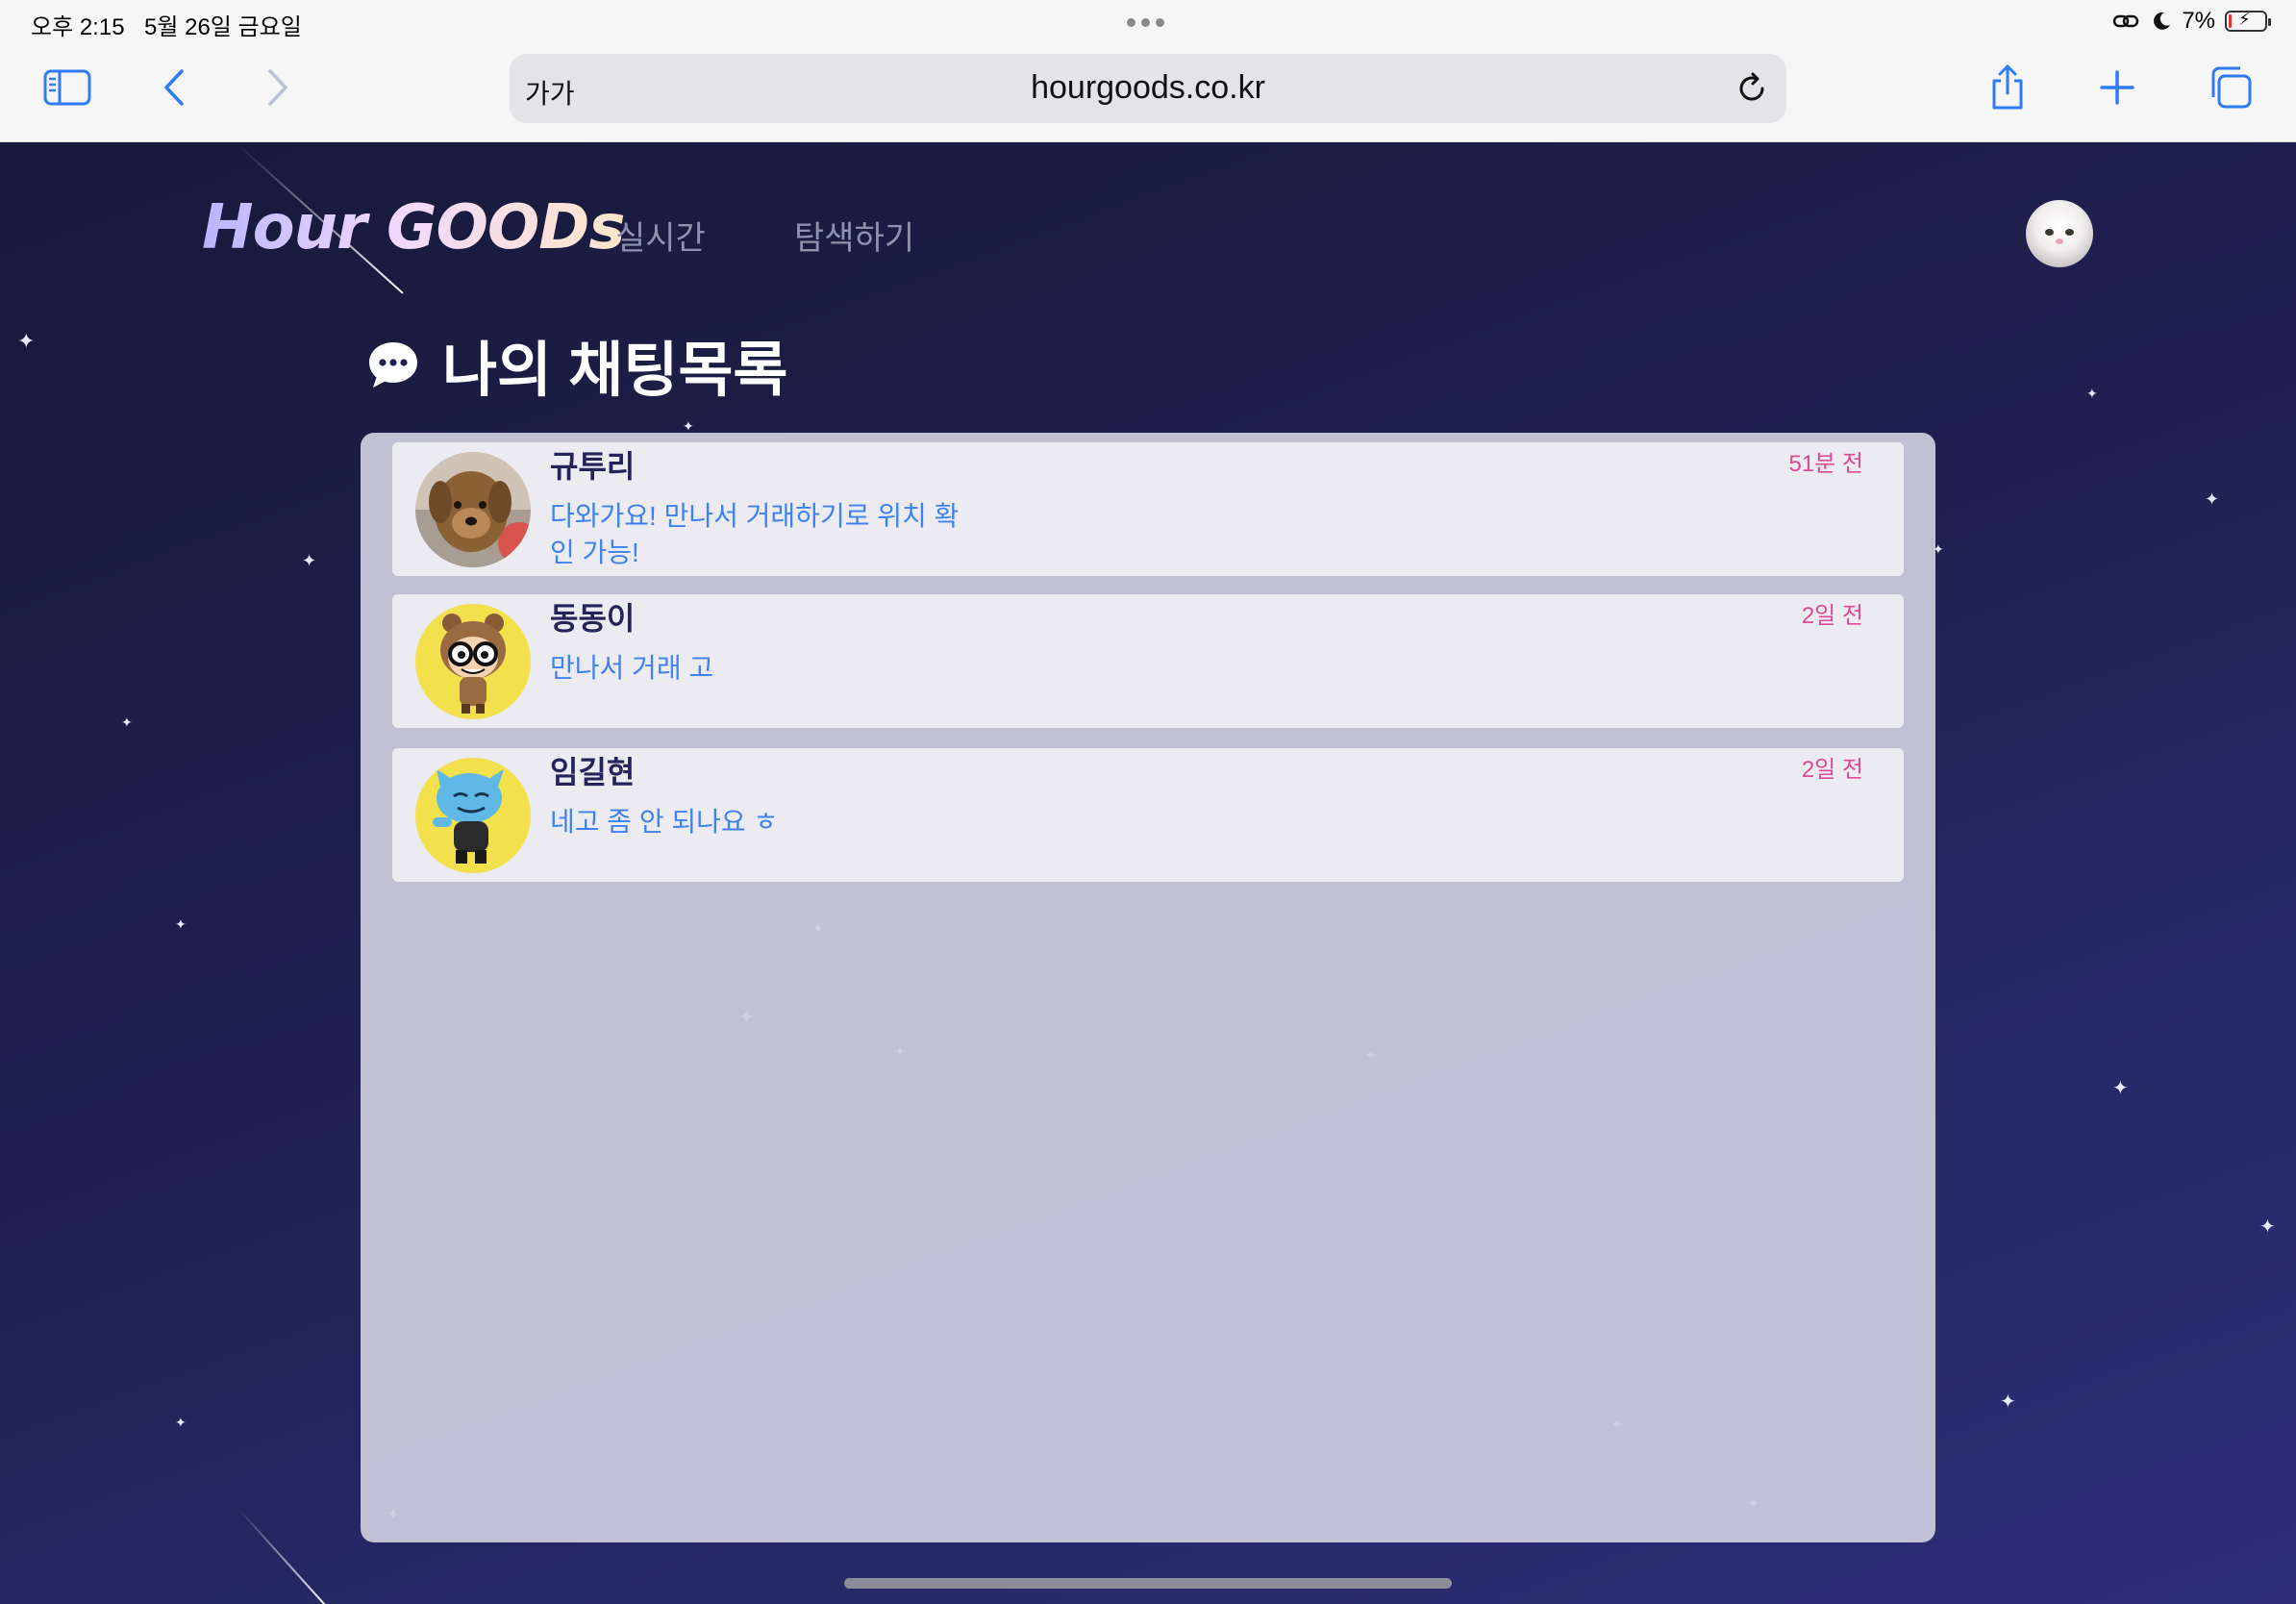  I want to click on chat-name: 규투리, so click(593, 466).